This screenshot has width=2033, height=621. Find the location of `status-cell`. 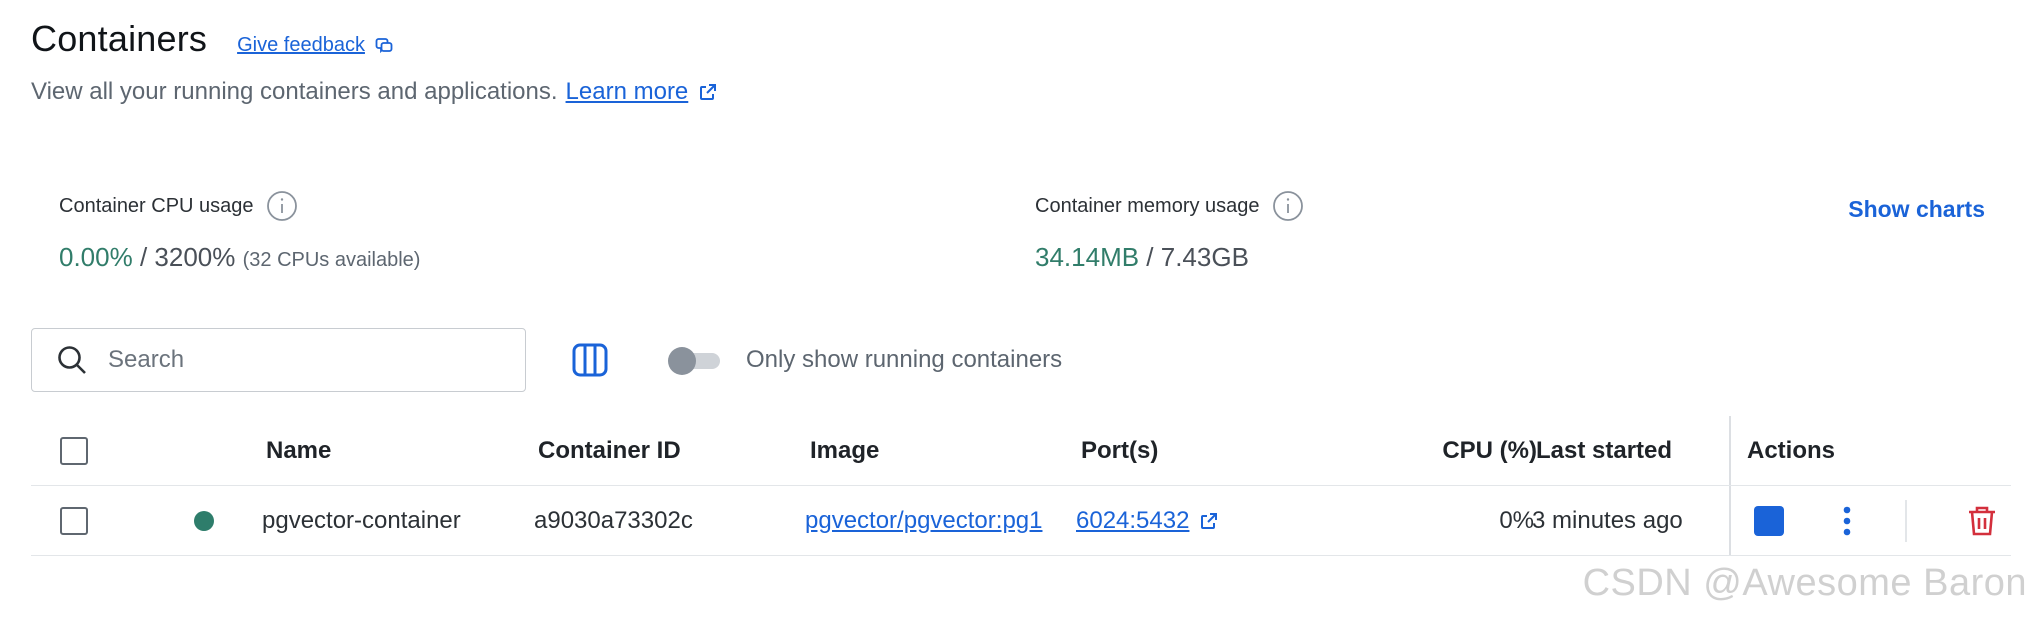

status-cell is located at coordinates (204, 521).